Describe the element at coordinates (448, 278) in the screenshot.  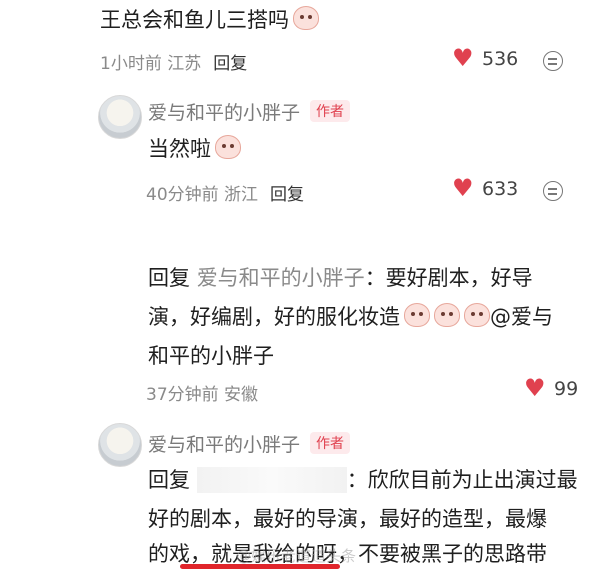
I see `reply-text-content: ：要好剧本，好导` at that location.